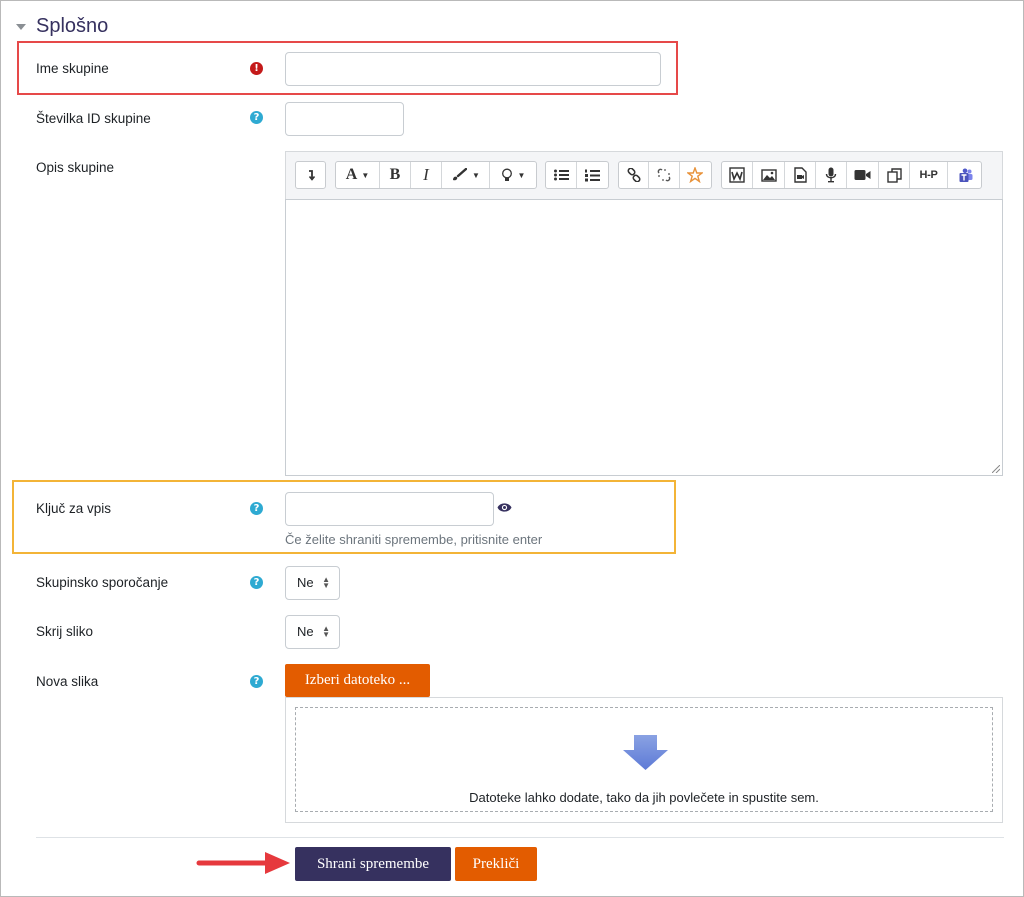 This screenshot has height=897, width=1024. I want to click on unlink-button, so click(664, 175).